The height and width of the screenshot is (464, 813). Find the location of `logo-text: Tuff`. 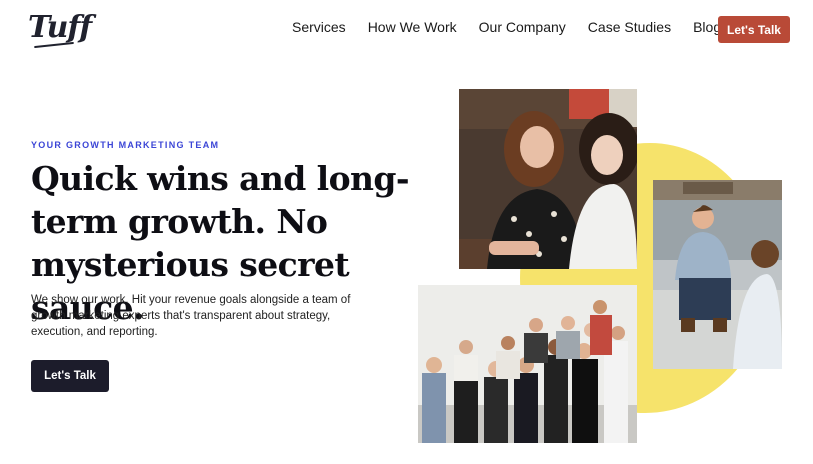

logo-text: Tuff is located at coordinates (60, 27).